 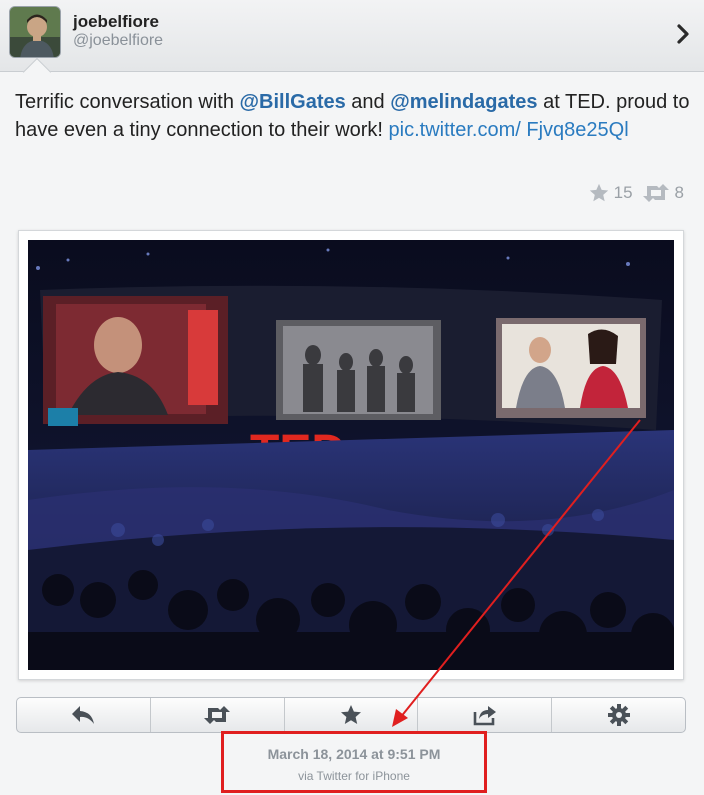 I want to click on share-button, so click(x=485, y=715).